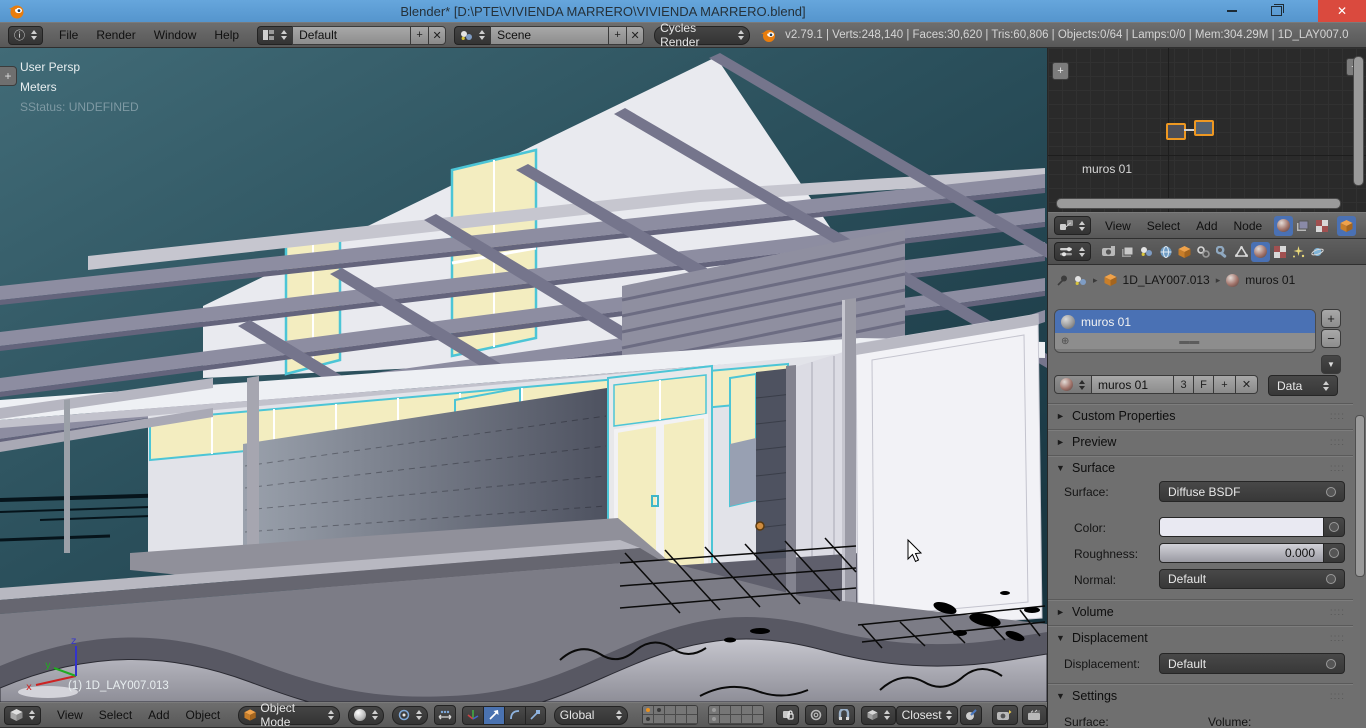 The width and height of the screenshot is (1366, 728). I want to click on manipulator-axes-button, so click(472, 715).